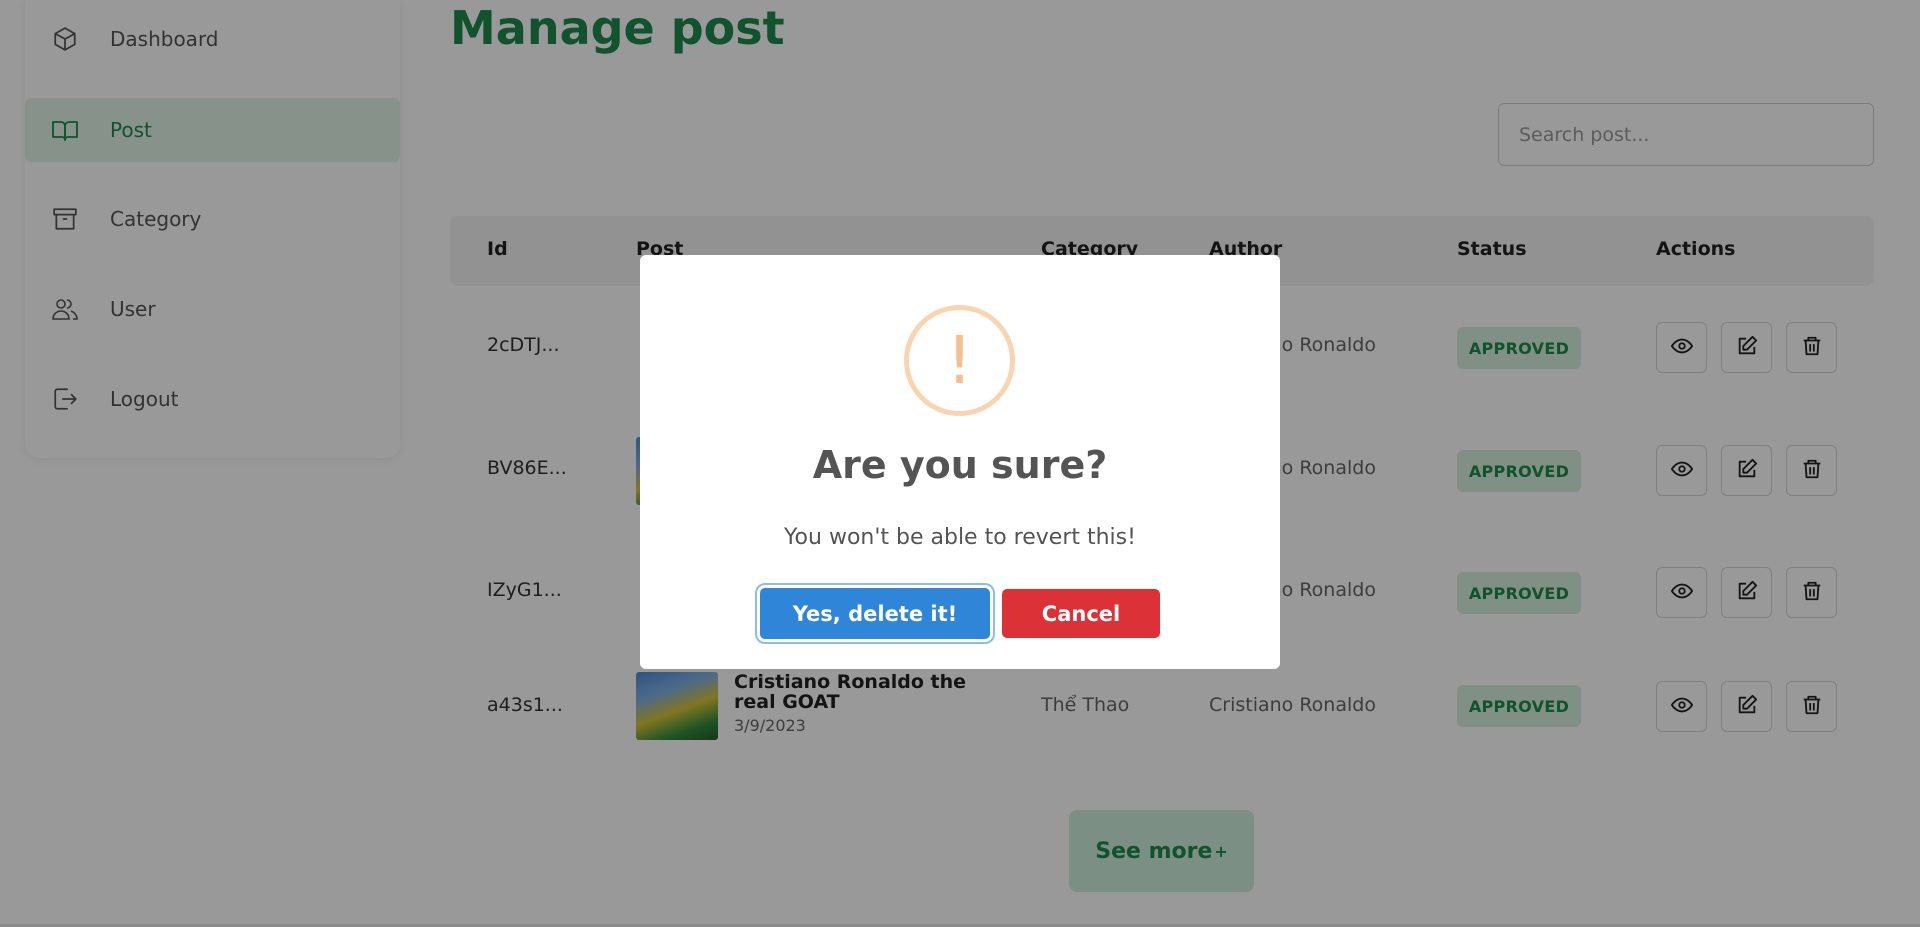  I want to click on warning-glyph: !, so click(959, 360).